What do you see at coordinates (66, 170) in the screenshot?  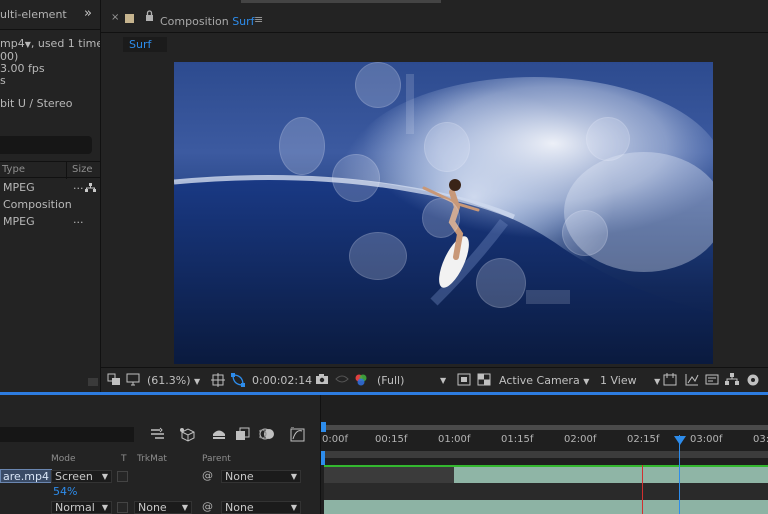 I see `column-divider` at bounding box center [66, 170].